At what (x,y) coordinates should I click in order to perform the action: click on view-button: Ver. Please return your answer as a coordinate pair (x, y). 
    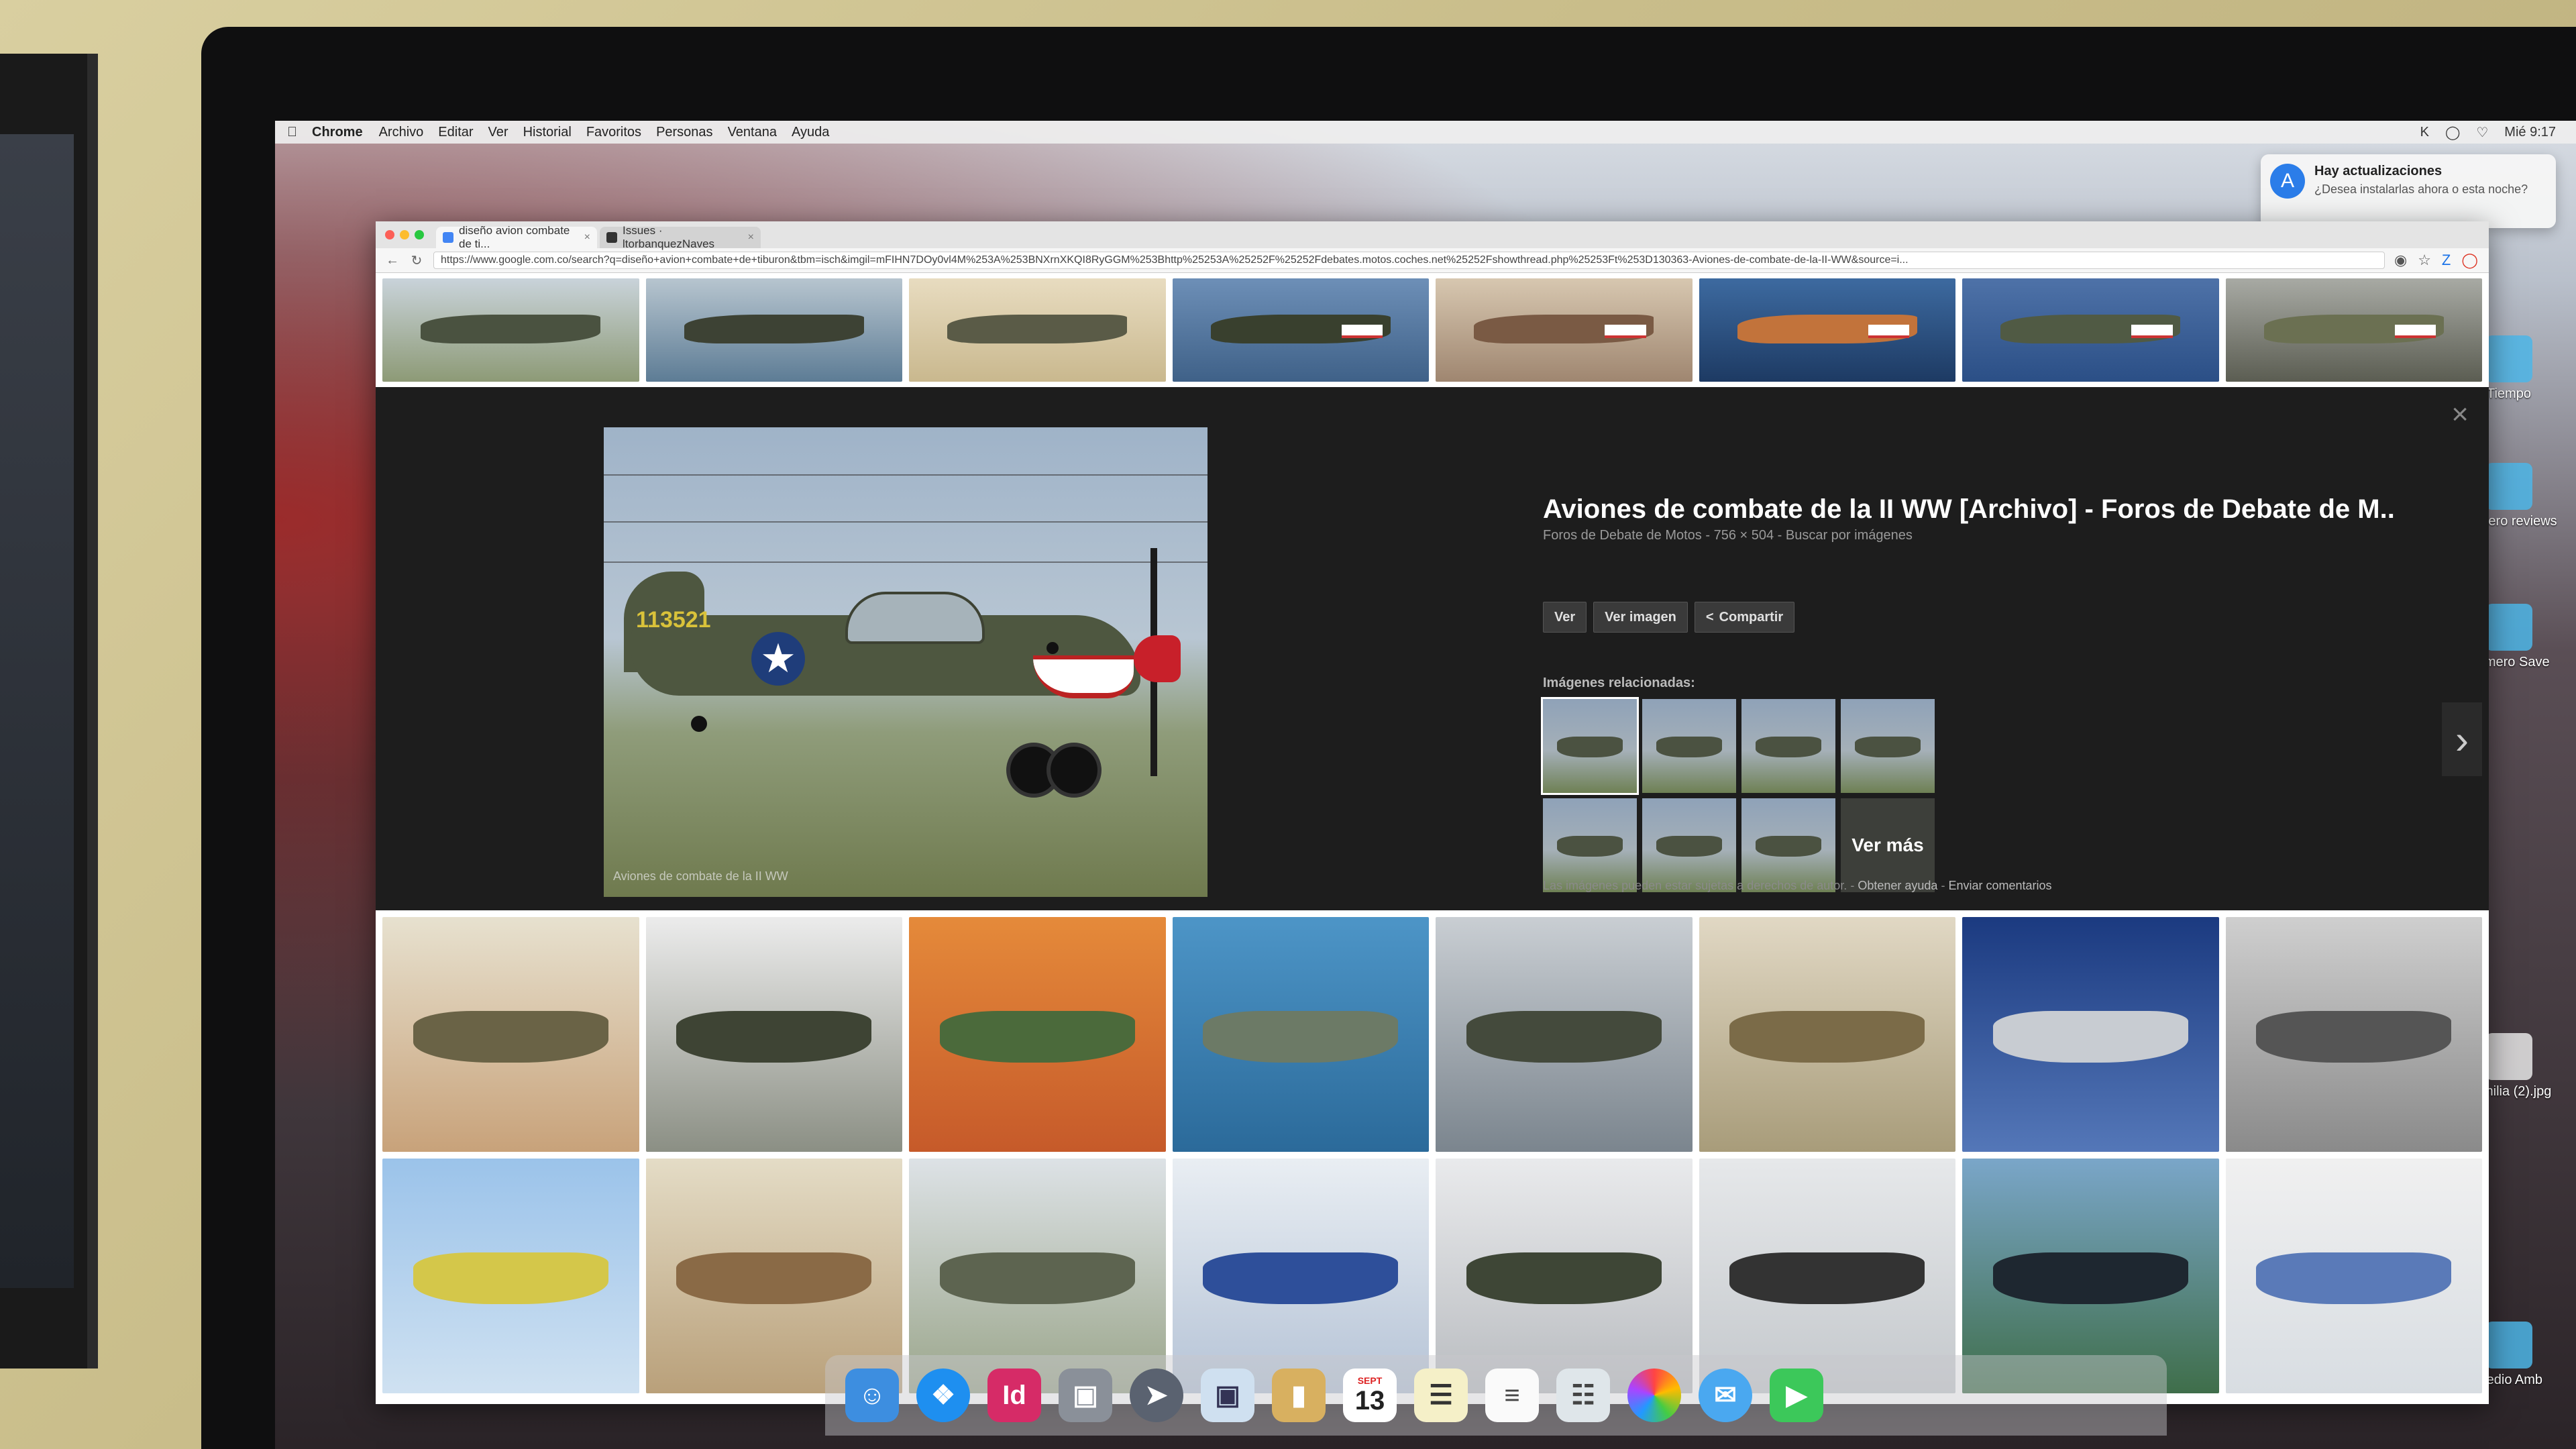
    Looking at the image, I should click on (1565, 617).